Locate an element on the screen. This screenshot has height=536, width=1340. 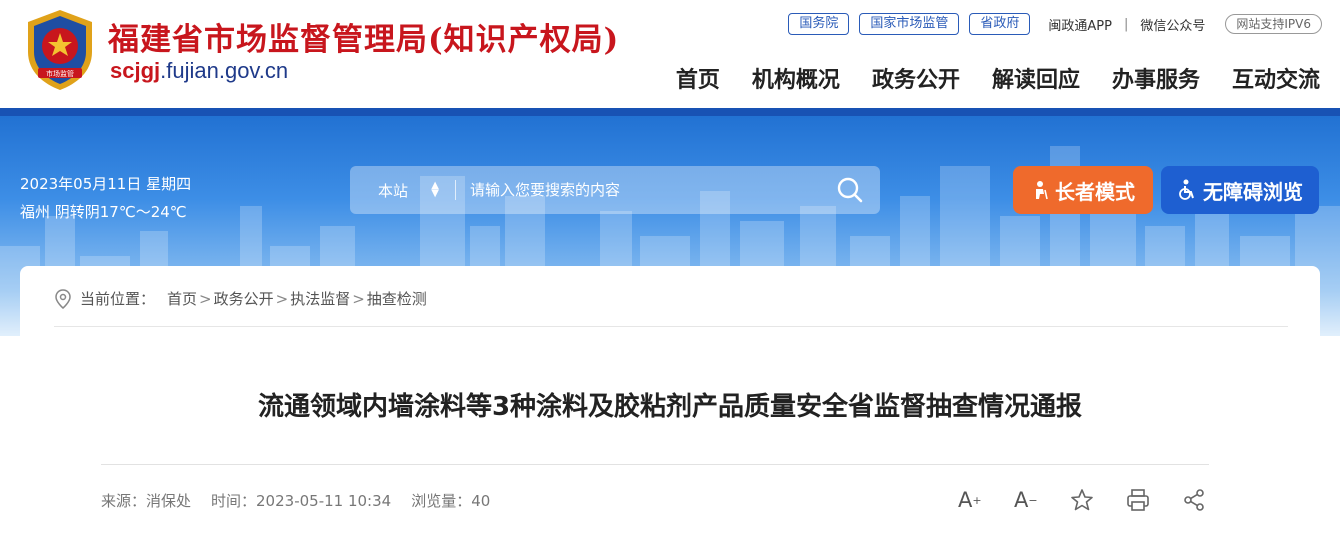
domain-highlight: scjgj is located at coordinates (135, 70).